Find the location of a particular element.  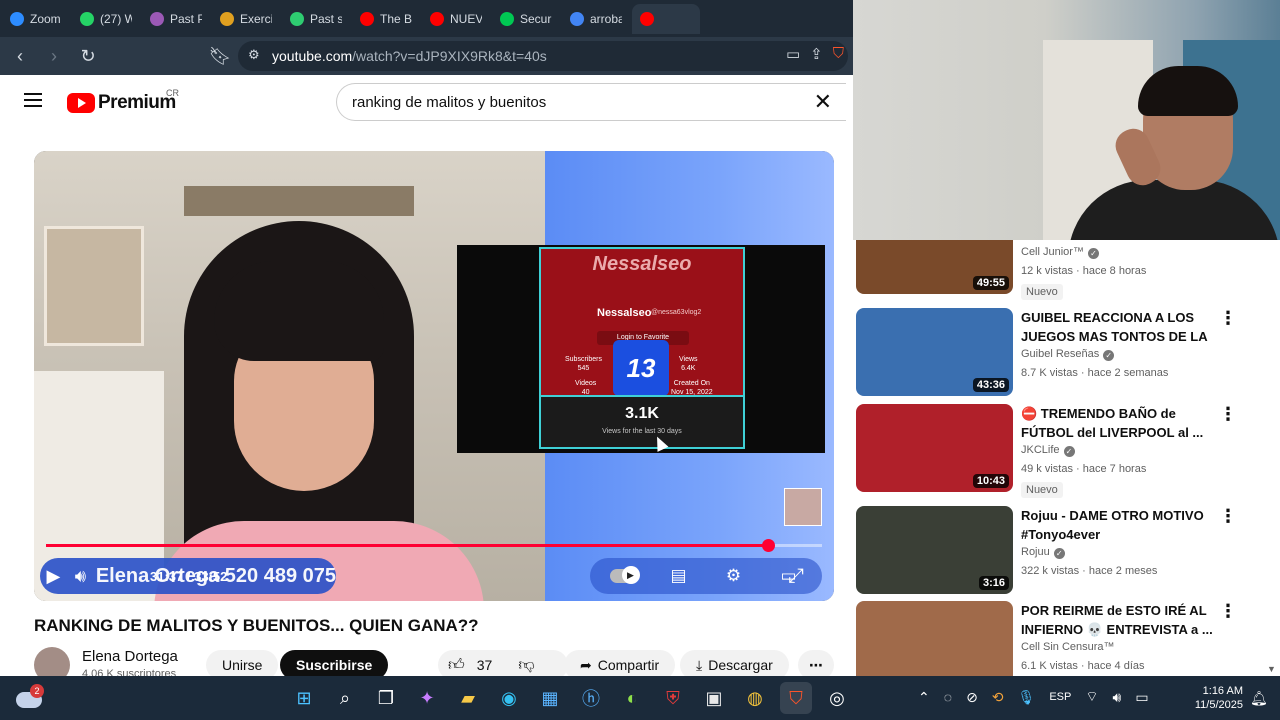

video-meta: 12 k vistas · hace 8 horas is located at coordinates (1084, 271).